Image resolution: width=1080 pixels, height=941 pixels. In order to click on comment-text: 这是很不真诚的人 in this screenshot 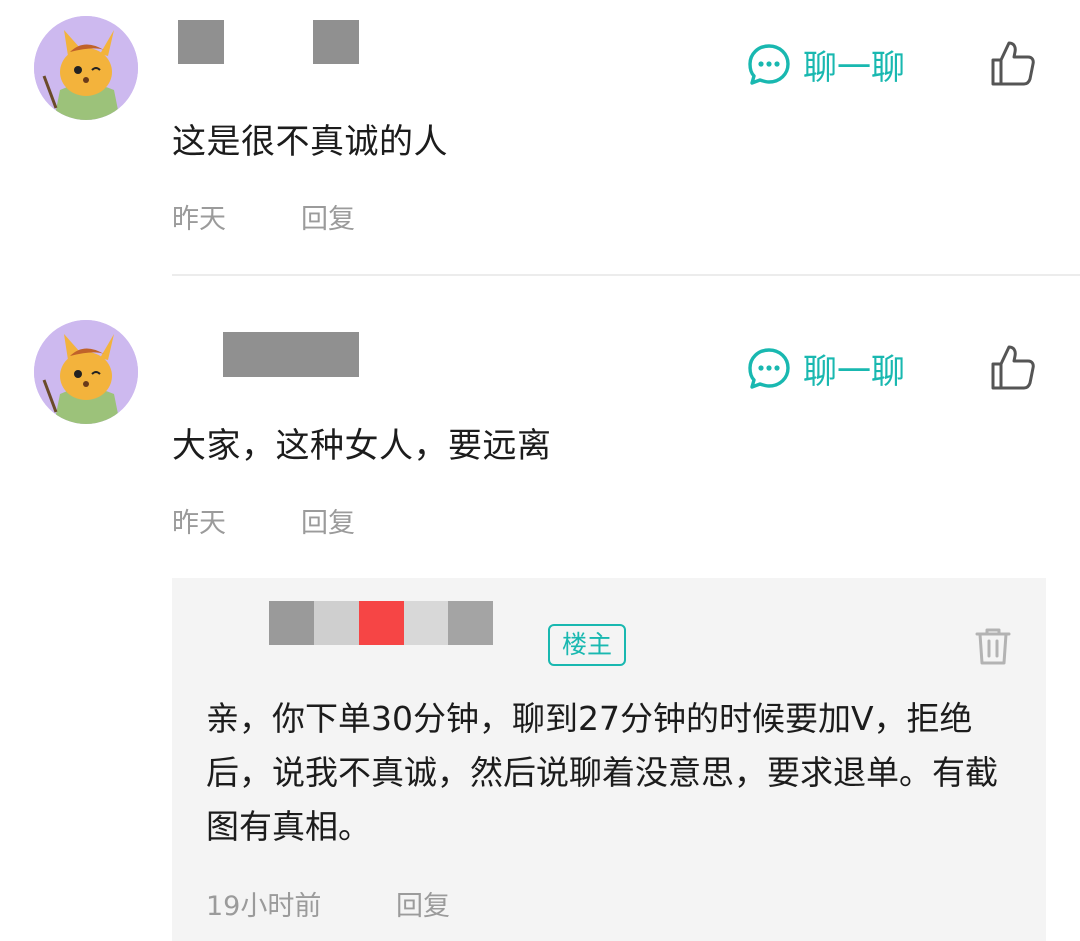, I will do `click(310, 142)`.